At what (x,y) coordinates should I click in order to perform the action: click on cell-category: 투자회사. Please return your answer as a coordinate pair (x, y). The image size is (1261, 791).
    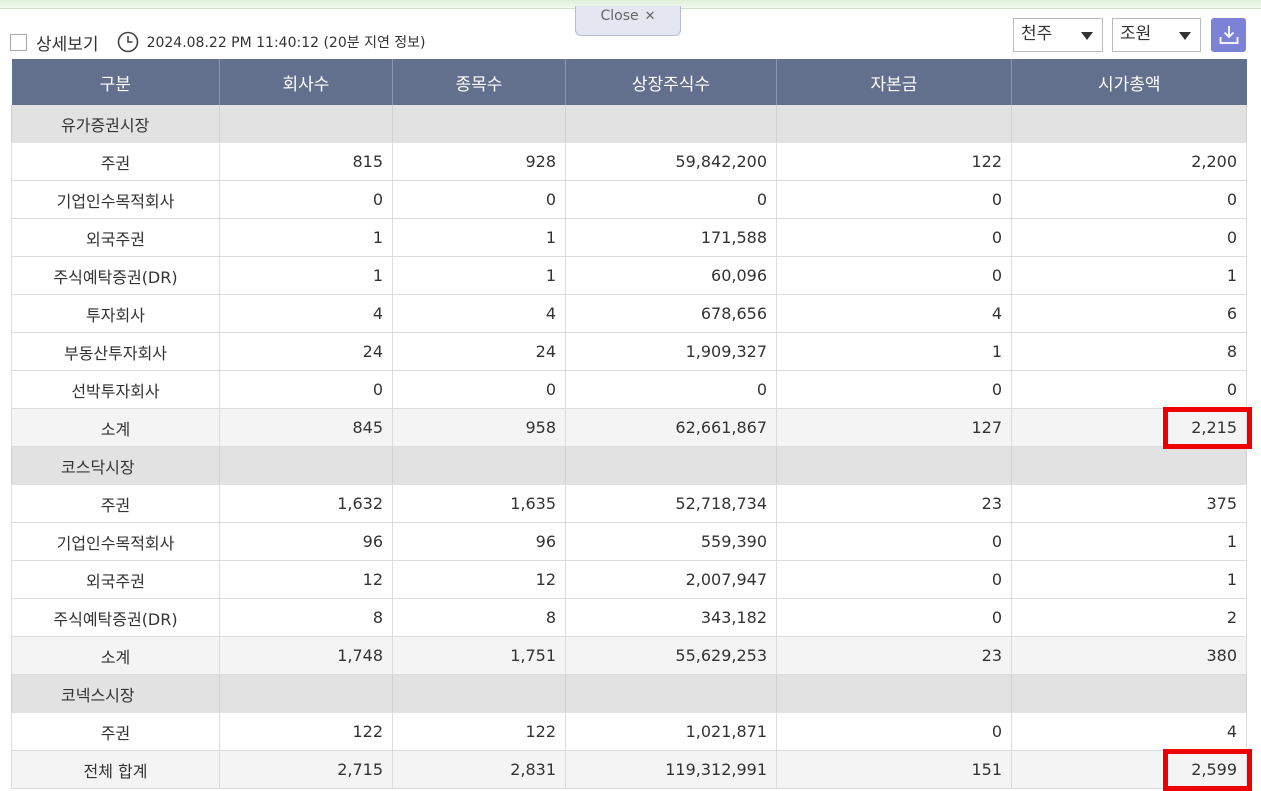
    Looking at the image, I should click on (115, 313).